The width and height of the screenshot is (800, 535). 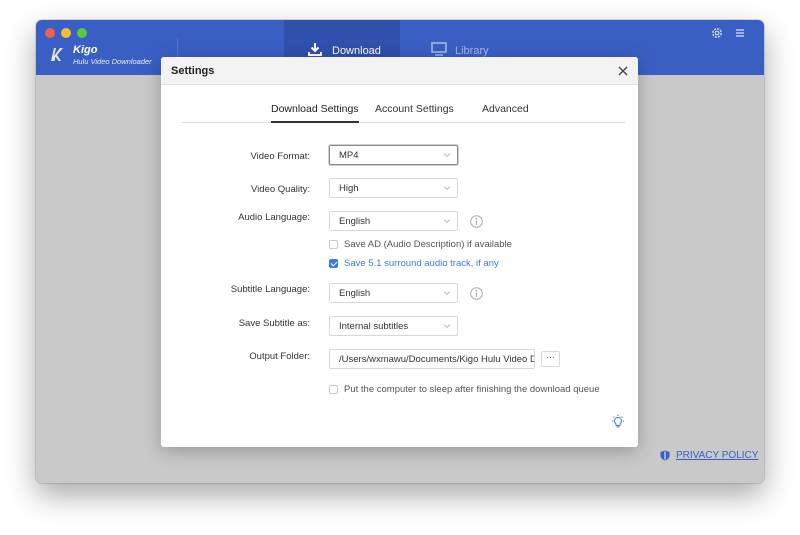 I want to click on save-ad-option: Save AD (Audio Description) if available, so click(x=420, y=244).